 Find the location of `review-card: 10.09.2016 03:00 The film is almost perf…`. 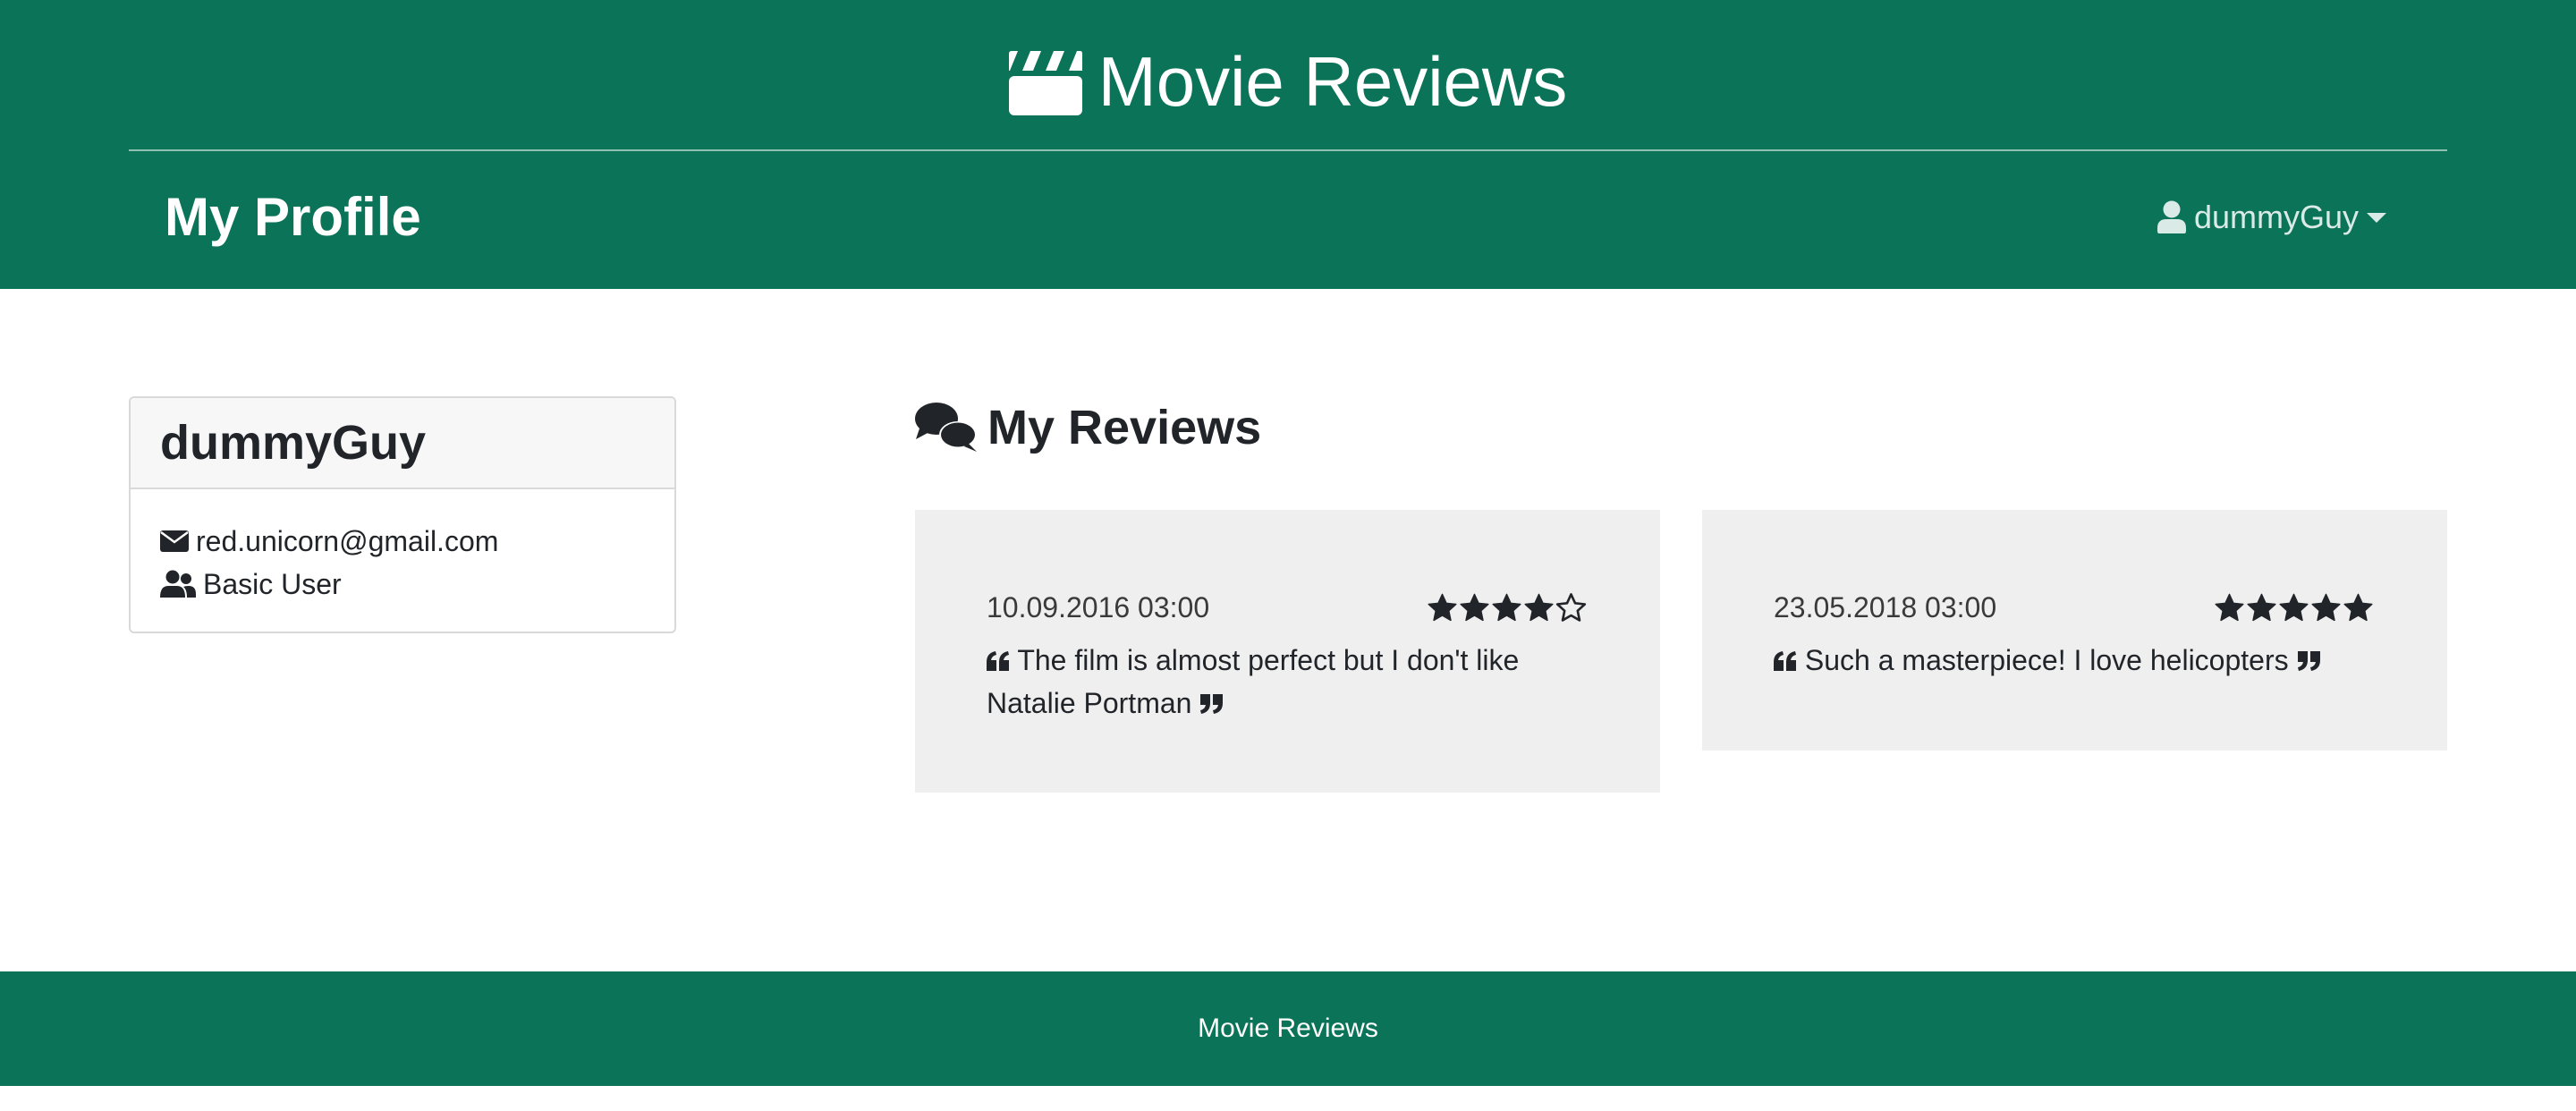

review-card: 10.09.2016 03:00 The film is almost perf… is located at coordinates (1287, 651).